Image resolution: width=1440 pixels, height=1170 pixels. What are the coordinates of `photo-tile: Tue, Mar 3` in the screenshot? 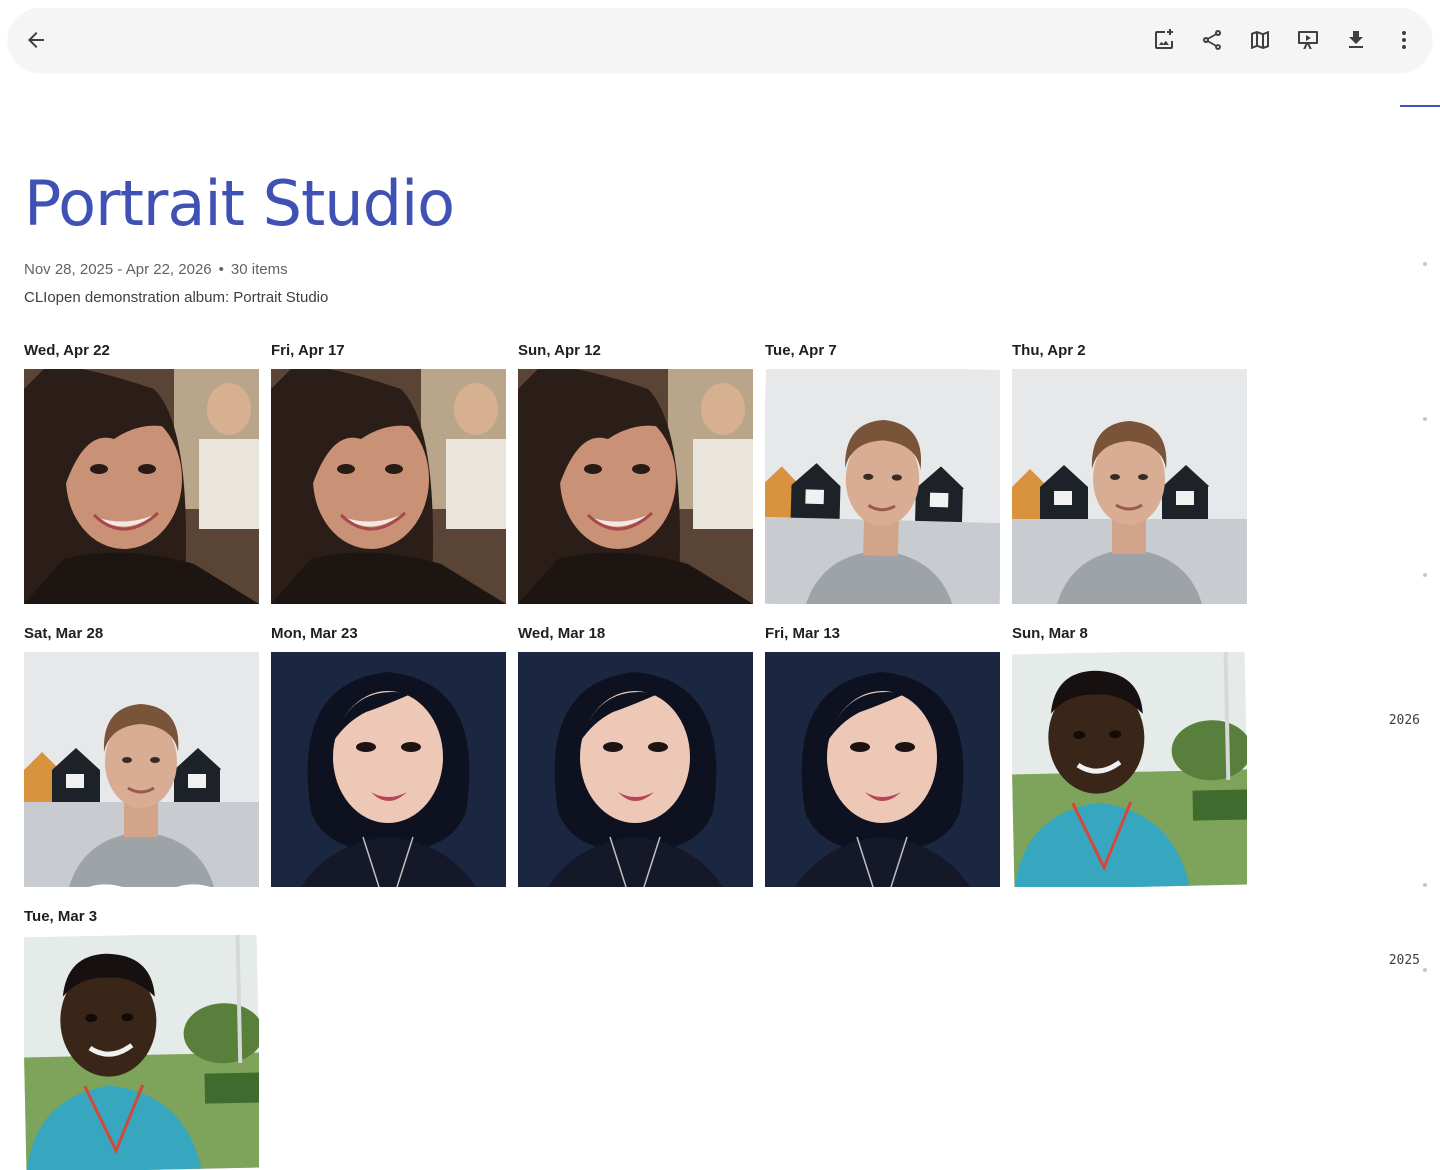 It's located at (141, 1037).